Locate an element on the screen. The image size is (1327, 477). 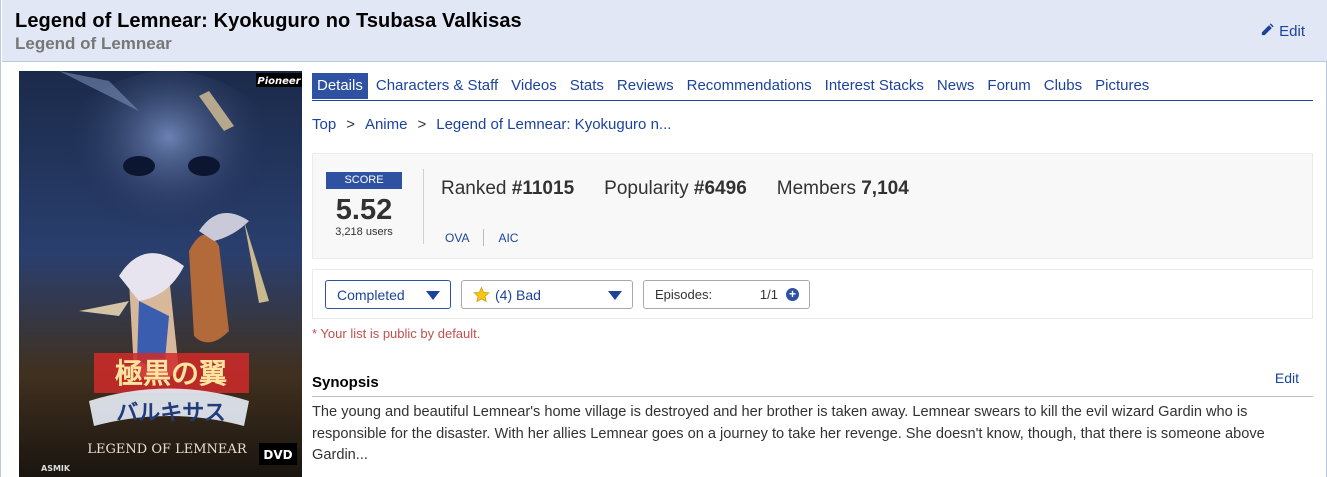
tab-characters-staff: Characters & Staff is located at coordinates (437, 86).